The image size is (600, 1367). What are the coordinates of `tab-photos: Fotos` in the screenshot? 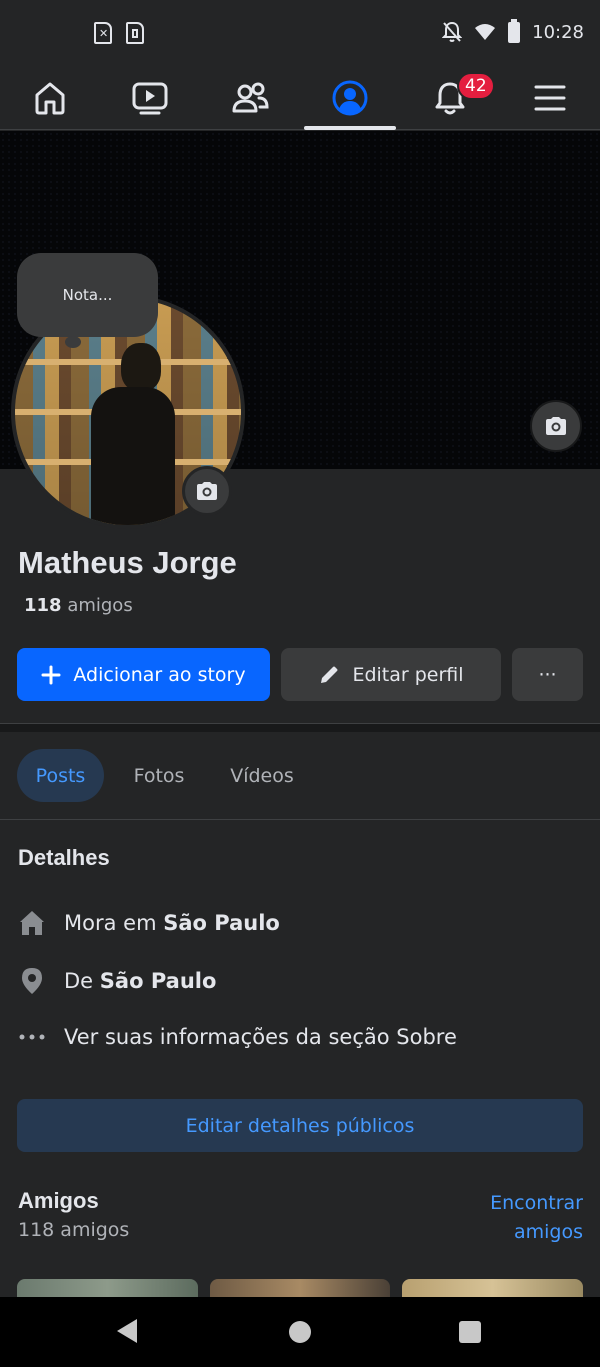 It's located at (159, 775).